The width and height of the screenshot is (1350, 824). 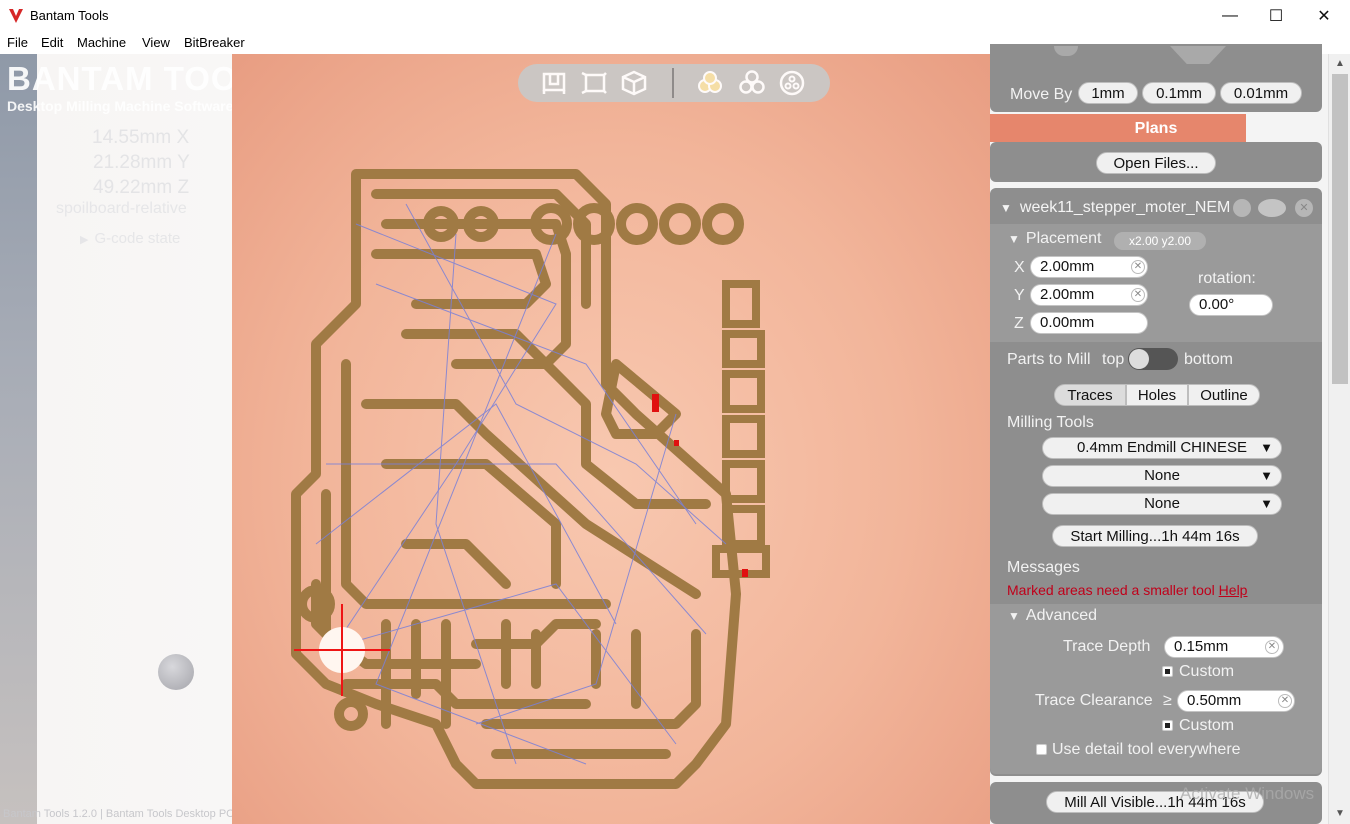 I want to click on placement-toggle: ▼ Placement, so click(x=1054, y=239).